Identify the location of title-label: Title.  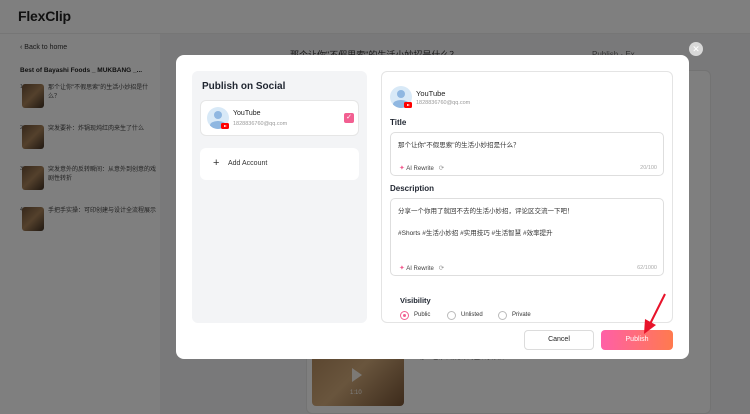
(398, 122).